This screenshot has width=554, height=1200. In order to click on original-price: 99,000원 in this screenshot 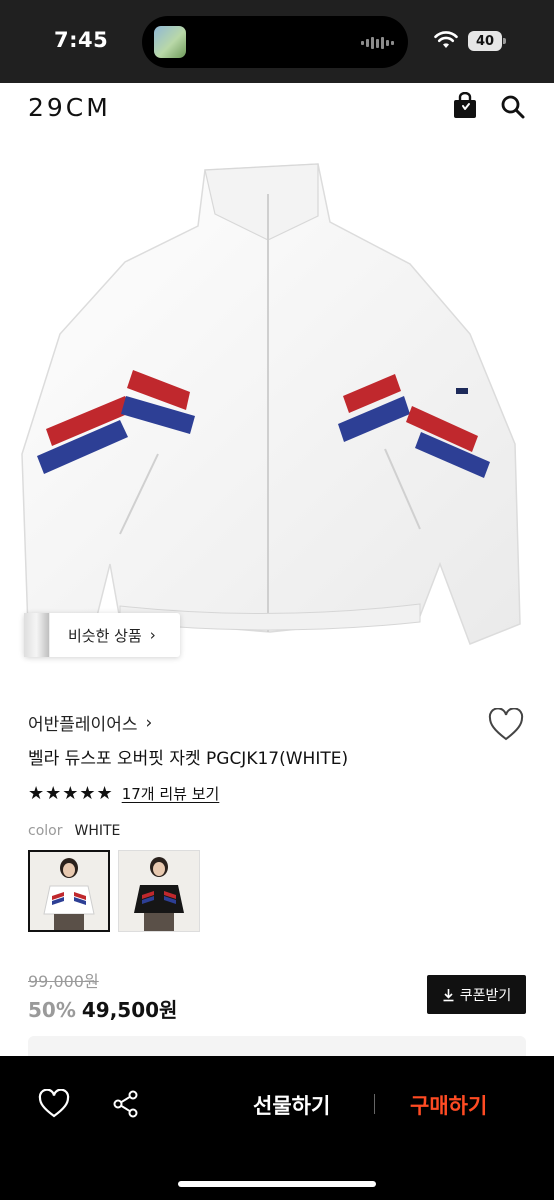, I will do `click(63, 981)`.